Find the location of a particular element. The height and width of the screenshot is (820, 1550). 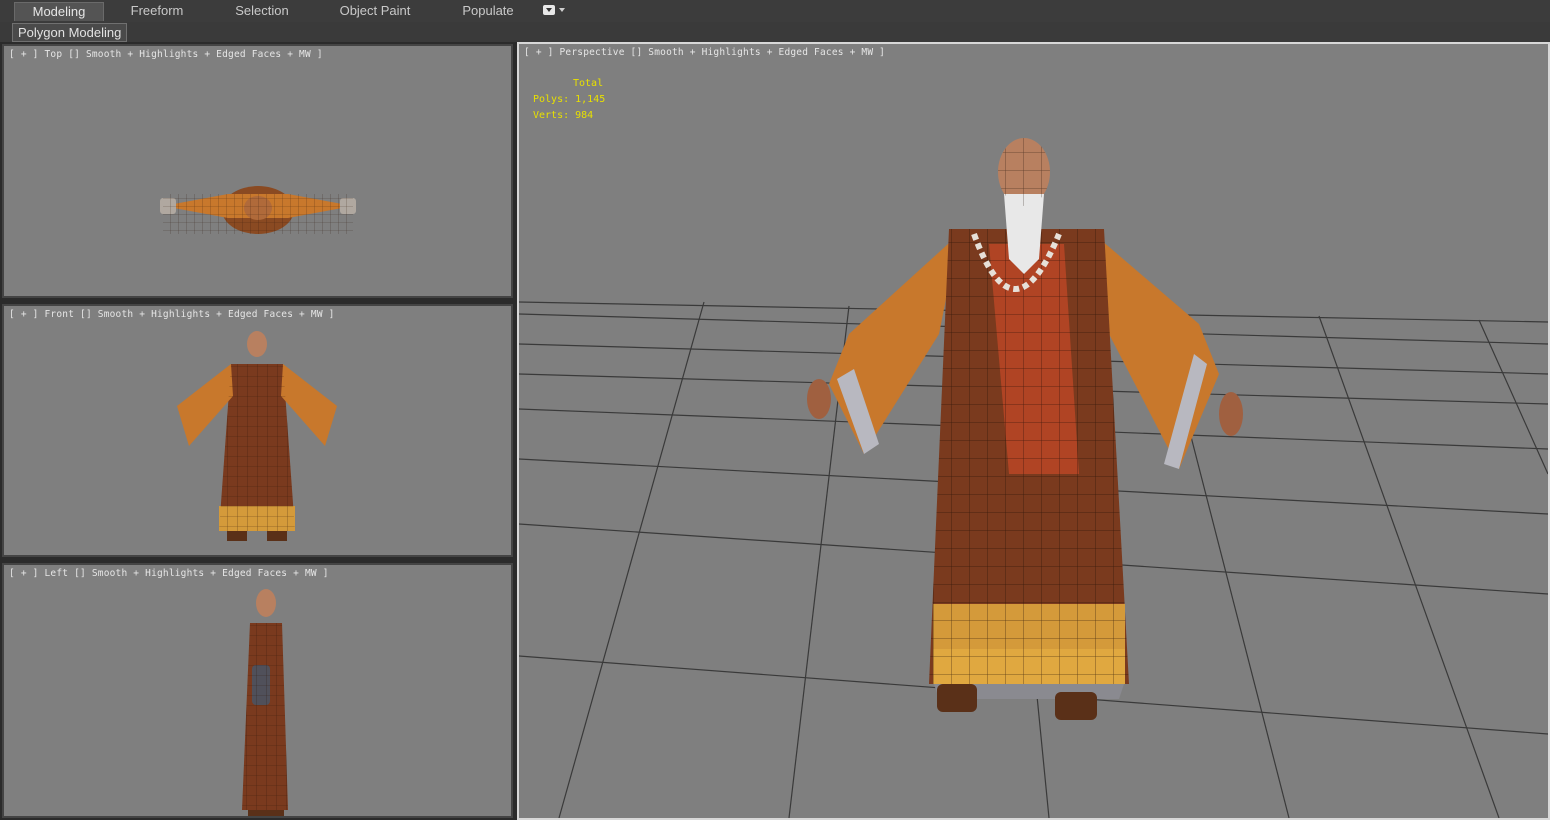

dropdown-icon is located at coordinates (549, 10).